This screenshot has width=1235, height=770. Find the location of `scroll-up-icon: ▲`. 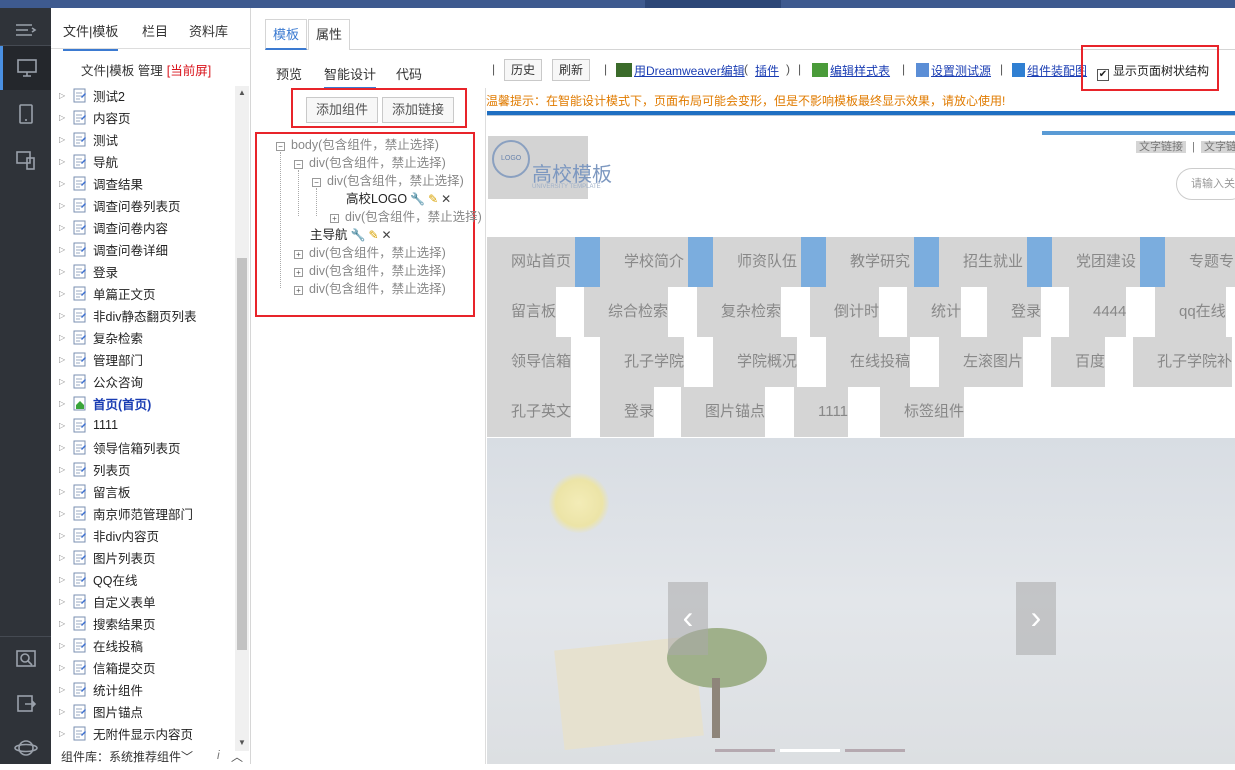

scroll-up-icon: ▲ is located at coordinates (242, 92).